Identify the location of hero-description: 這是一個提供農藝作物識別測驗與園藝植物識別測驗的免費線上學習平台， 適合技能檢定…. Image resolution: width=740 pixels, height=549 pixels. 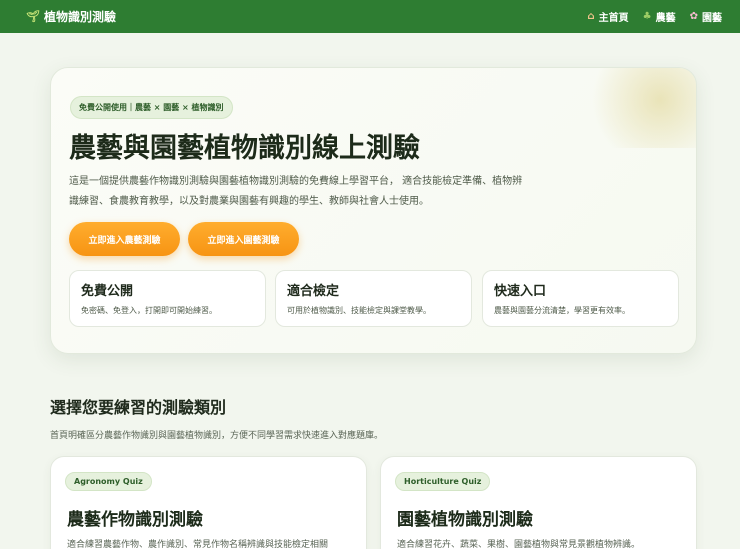
(296, 191).